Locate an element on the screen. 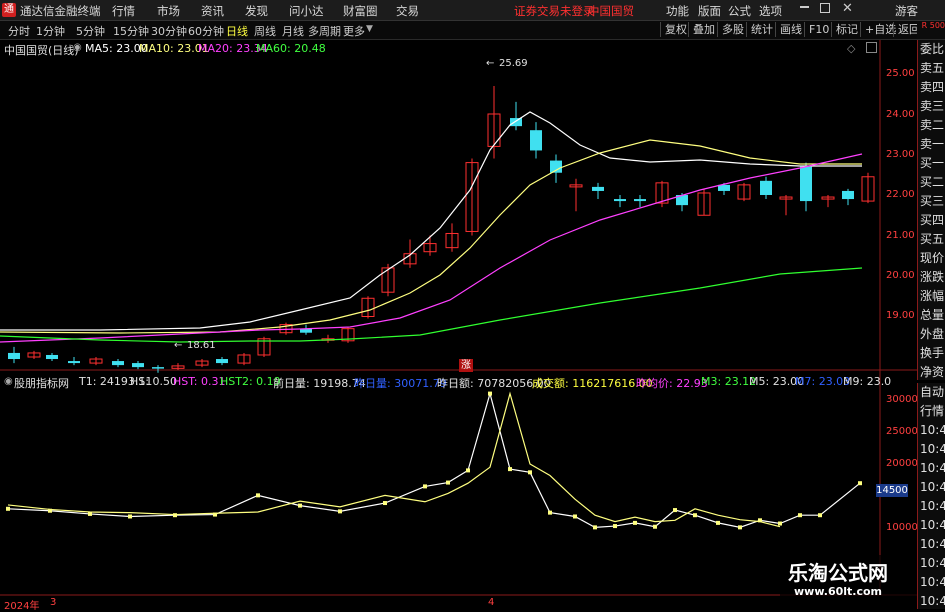  indicator-value: HS: 0.50 is located at coordinates (153, 381).